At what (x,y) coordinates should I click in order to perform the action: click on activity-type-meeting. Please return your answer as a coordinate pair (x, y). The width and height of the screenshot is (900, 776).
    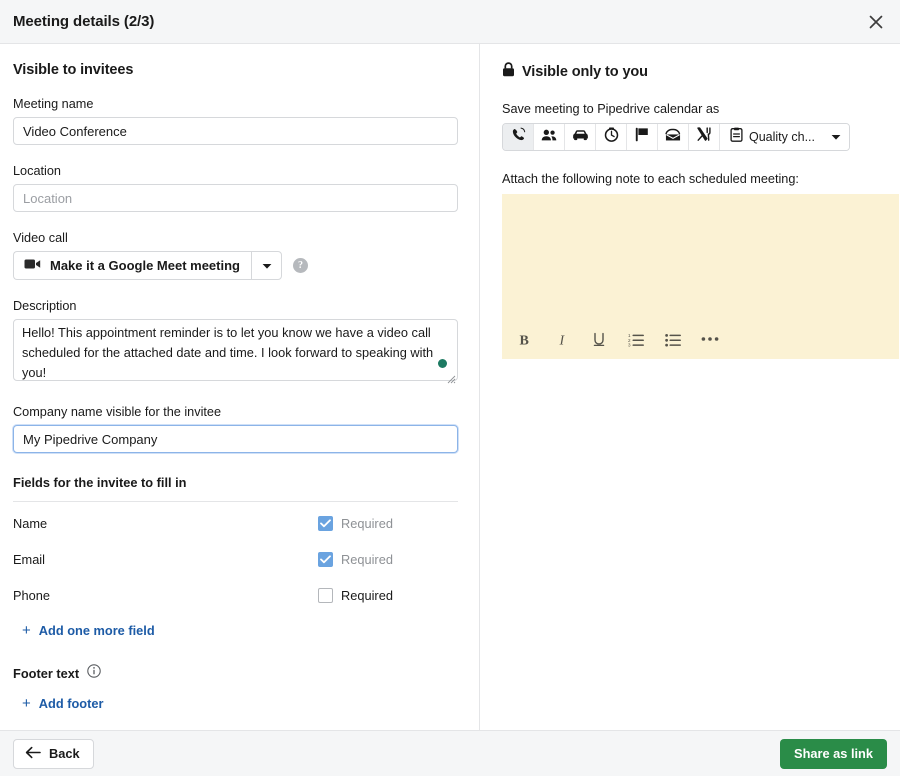
    Looking at the image, I should click on (549, 137).